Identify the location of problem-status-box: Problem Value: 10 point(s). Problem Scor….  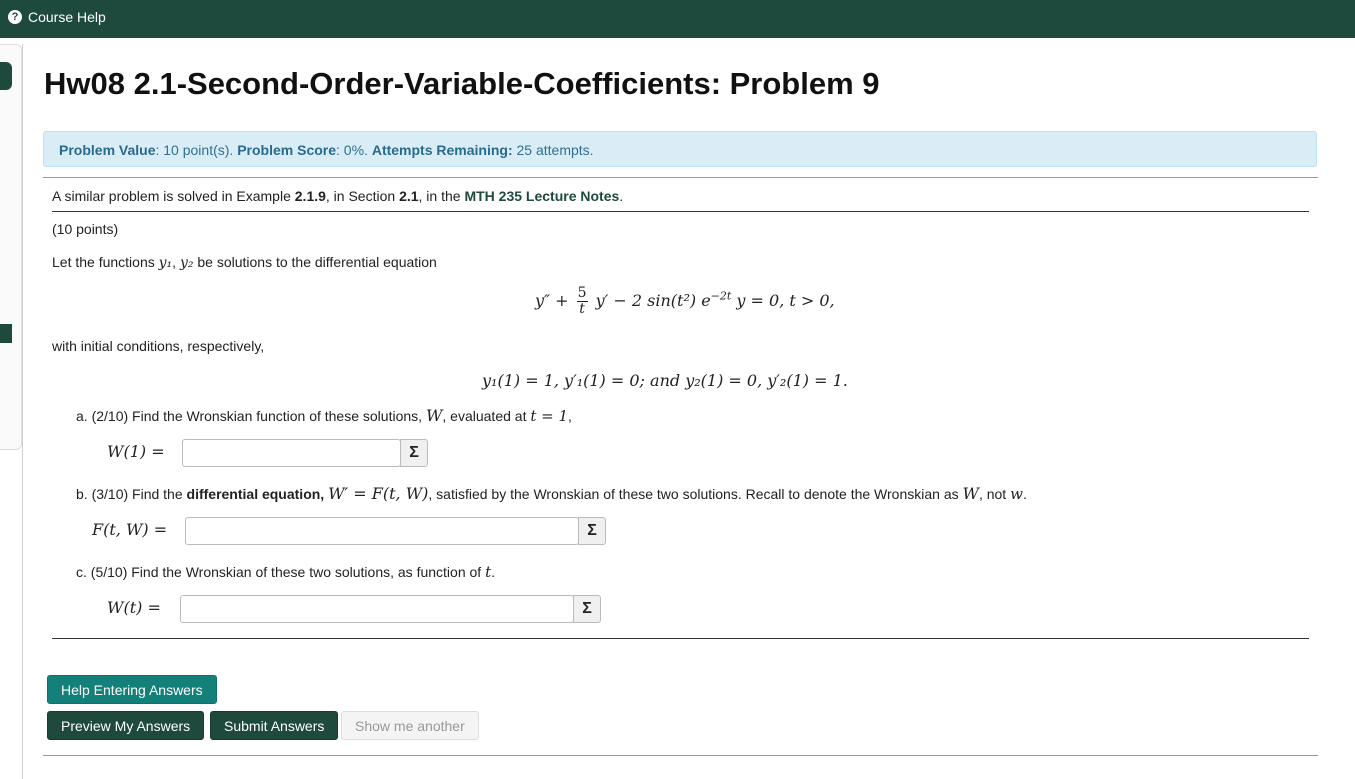
(680, 149).